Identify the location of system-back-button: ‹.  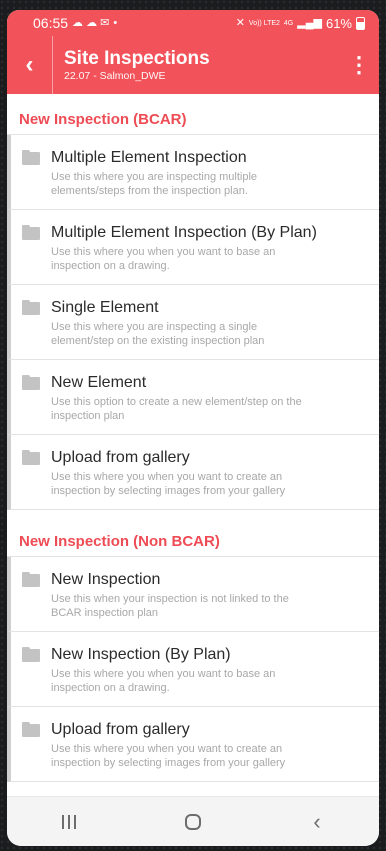
(317, 821).